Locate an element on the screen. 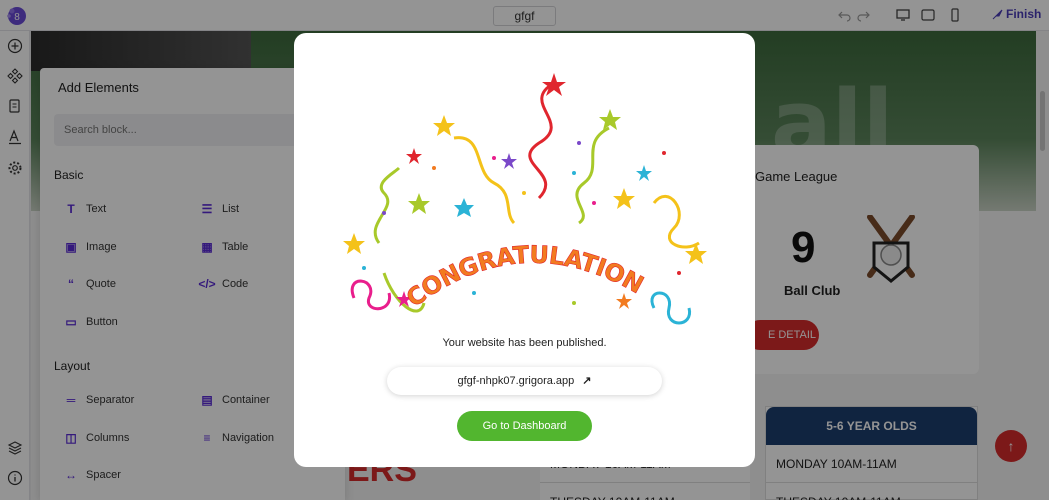 Image resolution: width=1049 pixels, height=500 pixels. site-url-link: gfgf-nhpk07.grigora.app ↗ is located at coordinates (524, 381).